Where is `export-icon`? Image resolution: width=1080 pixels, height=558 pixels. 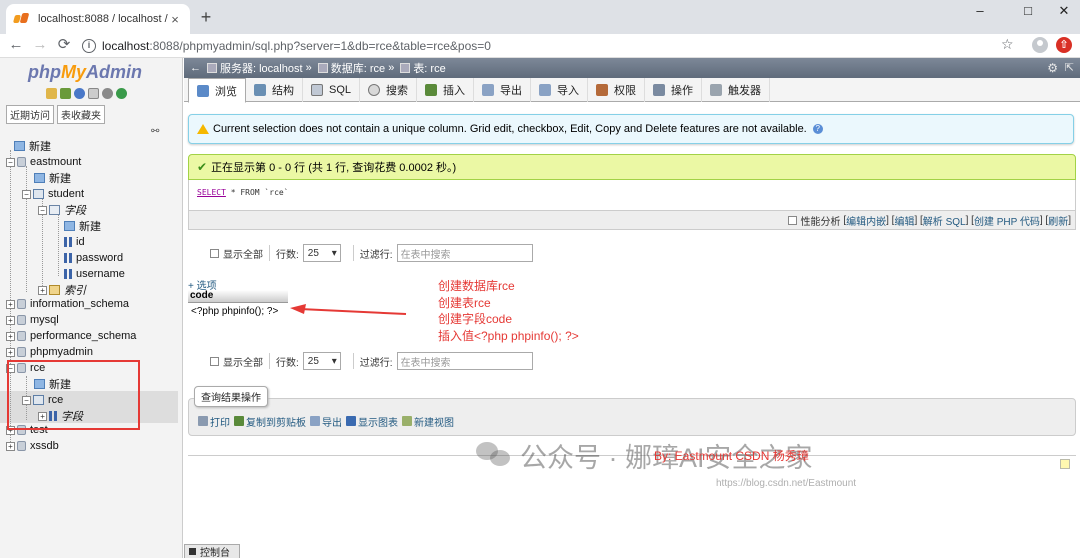 export-icon is located at coordinates (488, 90).